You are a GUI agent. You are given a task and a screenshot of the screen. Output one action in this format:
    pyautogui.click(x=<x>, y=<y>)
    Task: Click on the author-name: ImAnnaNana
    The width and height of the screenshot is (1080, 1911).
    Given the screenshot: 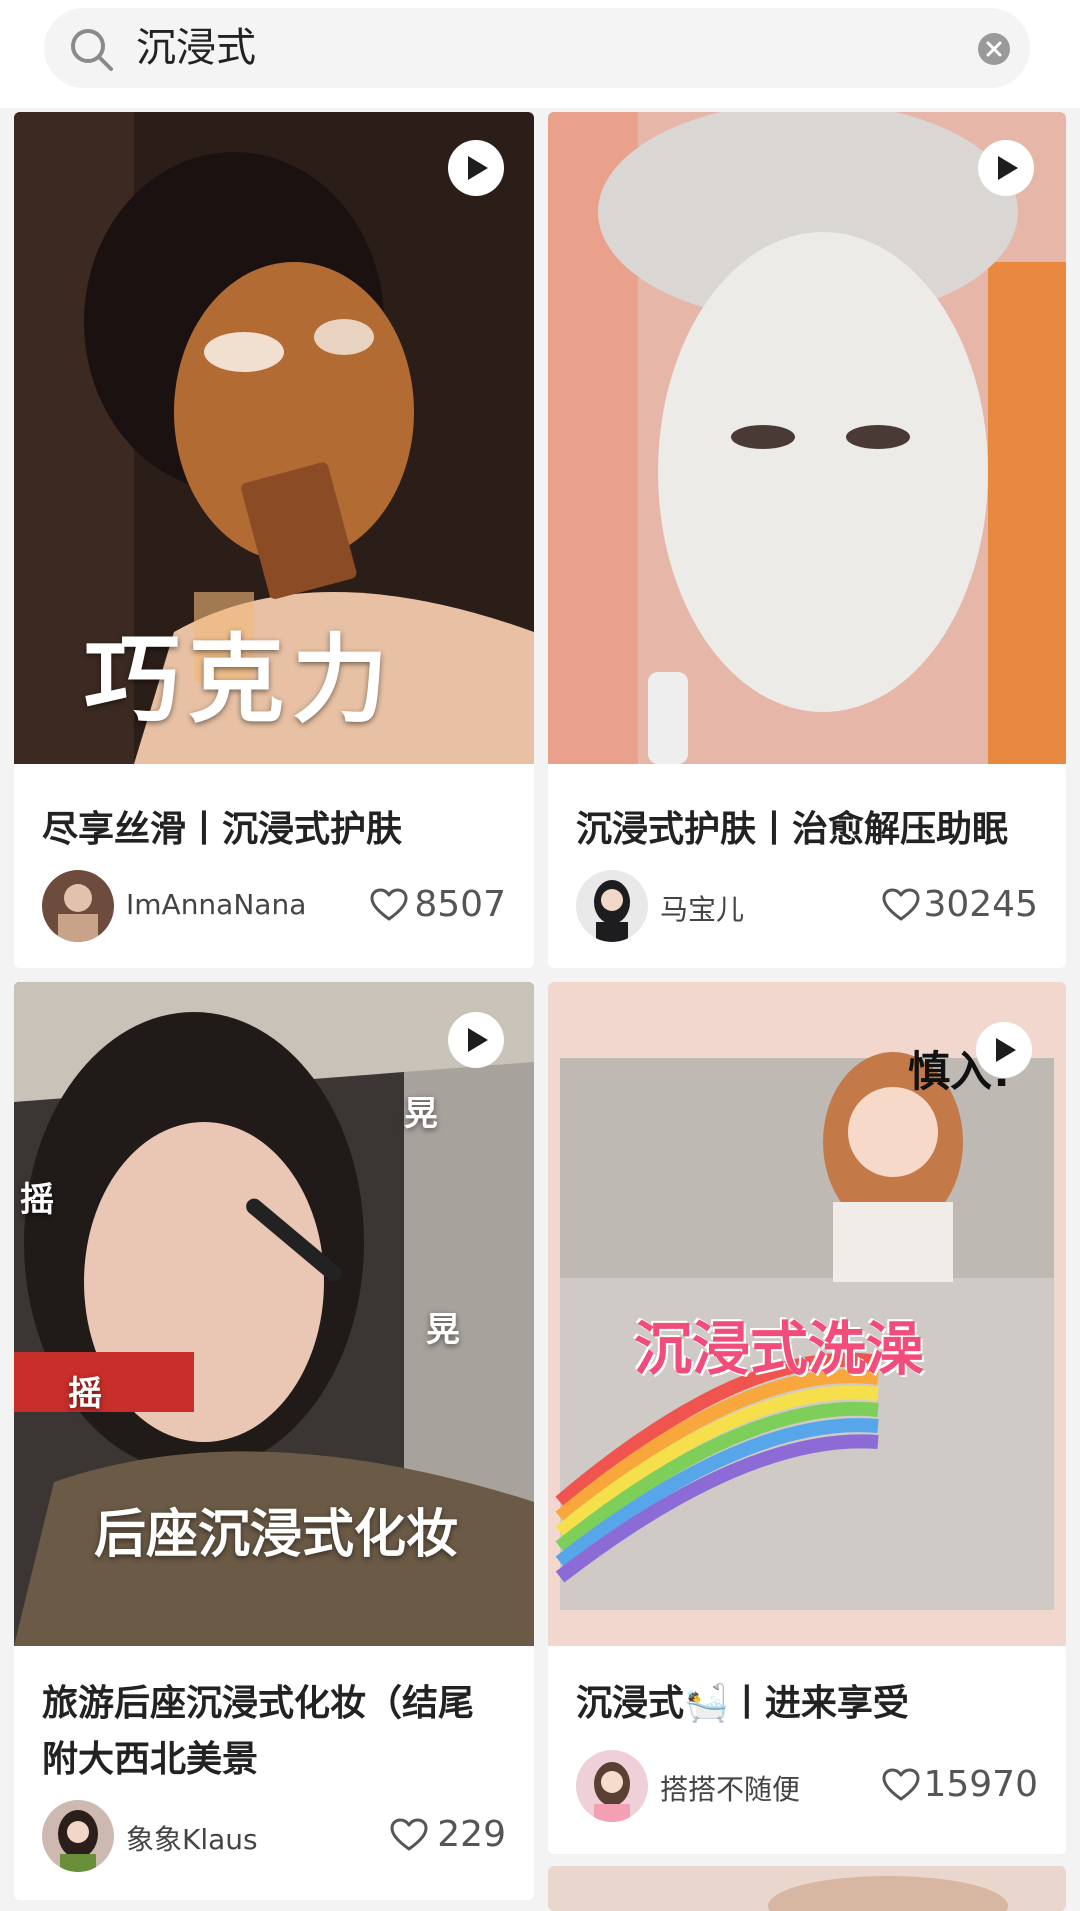 What is the action you would take?
    pyautogui.click(x=216, y=904)
    